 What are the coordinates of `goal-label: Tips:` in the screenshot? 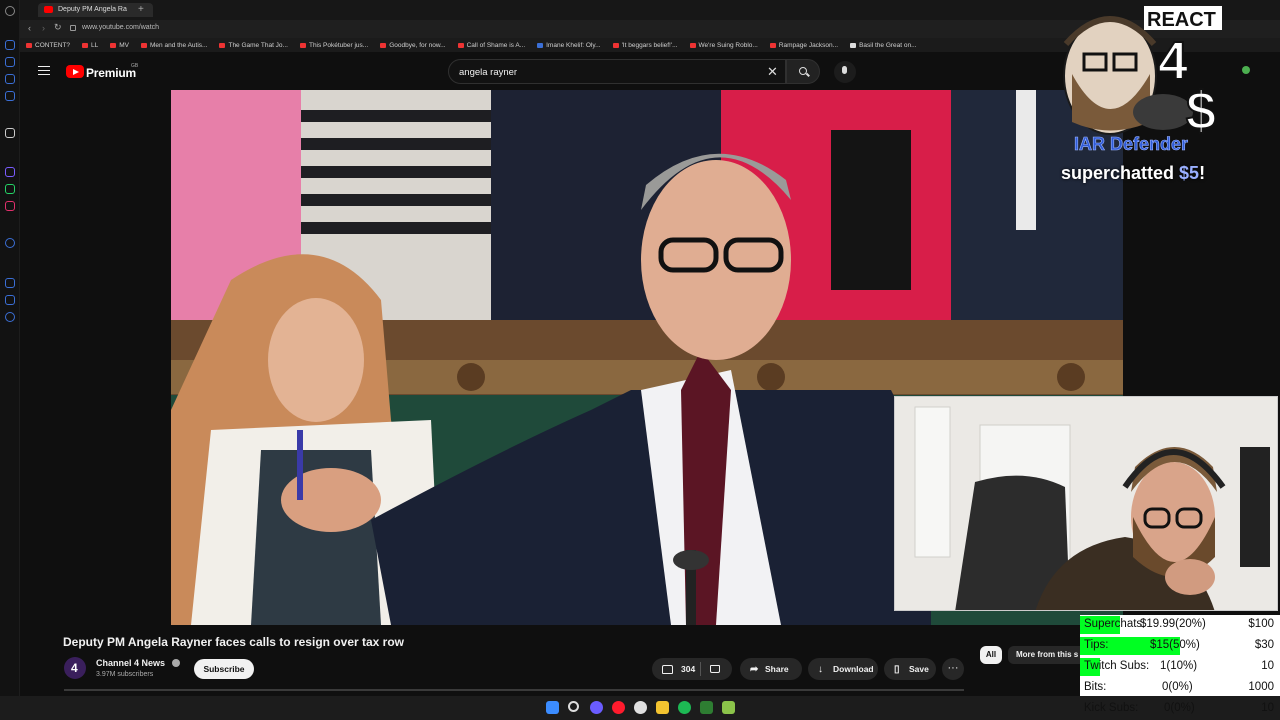 It's located at (1096, 645).